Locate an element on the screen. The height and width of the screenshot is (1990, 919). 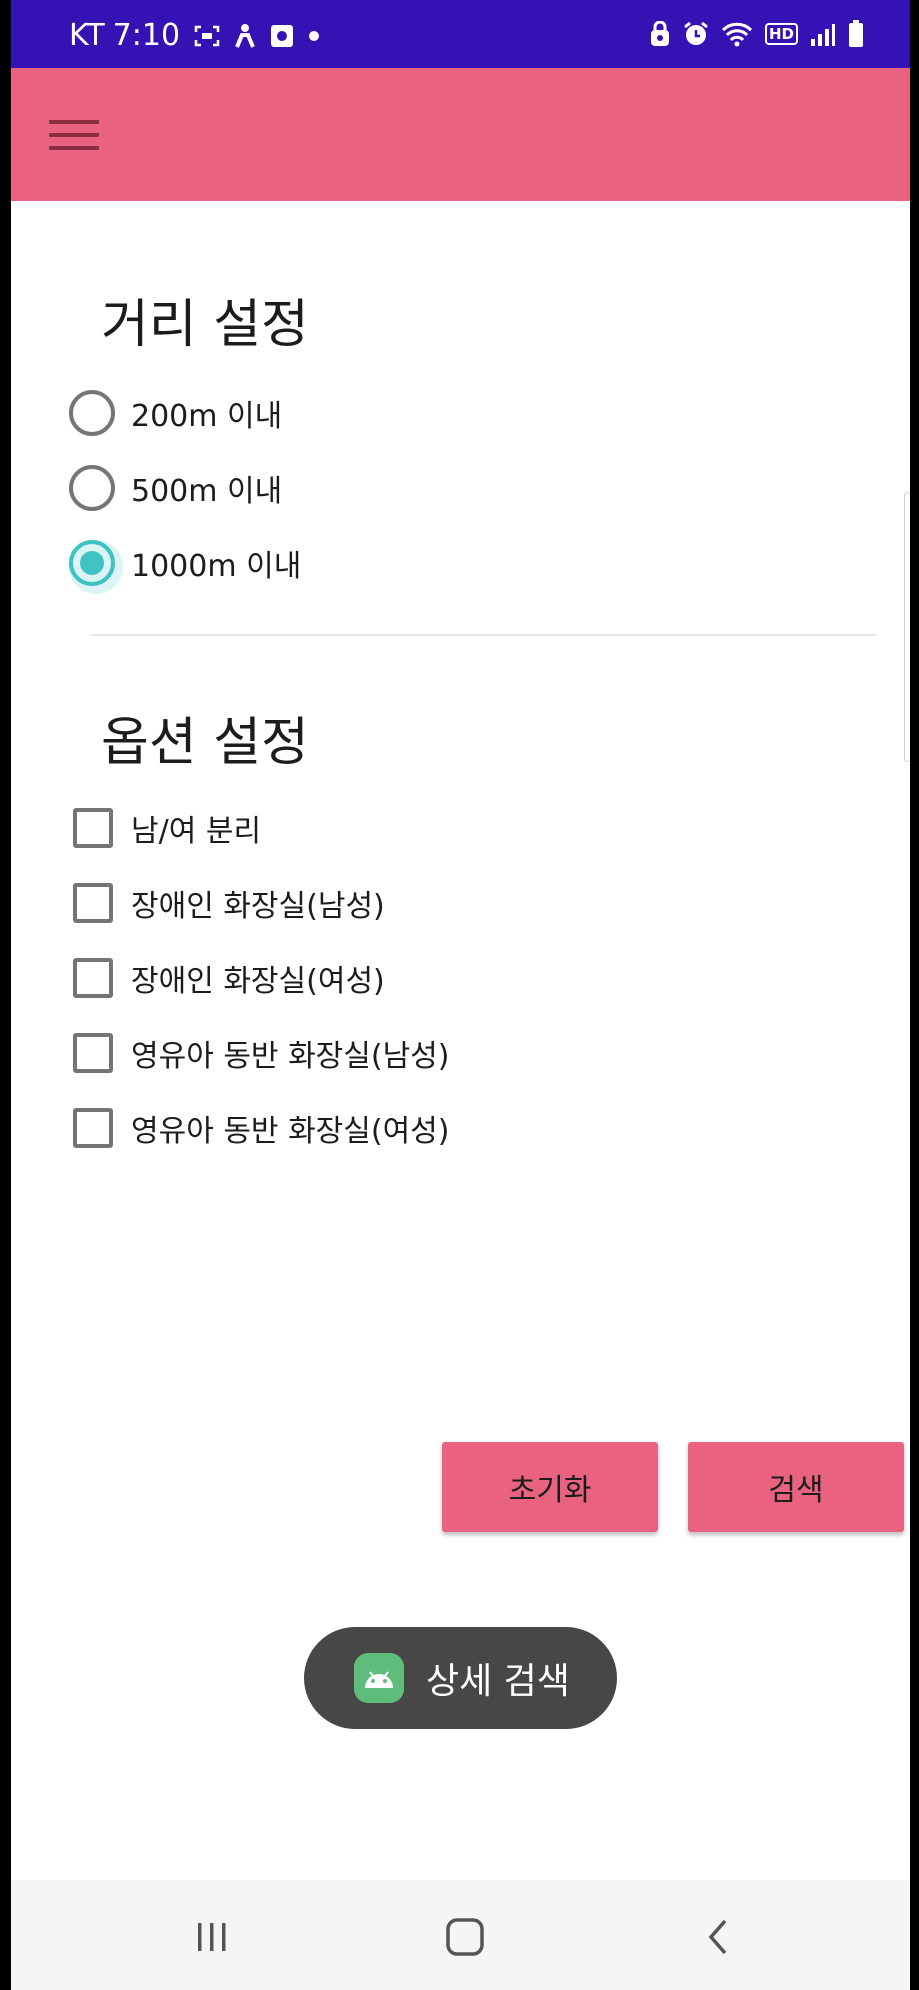
search-button: 검색 is located at coordinates (796, 1487).